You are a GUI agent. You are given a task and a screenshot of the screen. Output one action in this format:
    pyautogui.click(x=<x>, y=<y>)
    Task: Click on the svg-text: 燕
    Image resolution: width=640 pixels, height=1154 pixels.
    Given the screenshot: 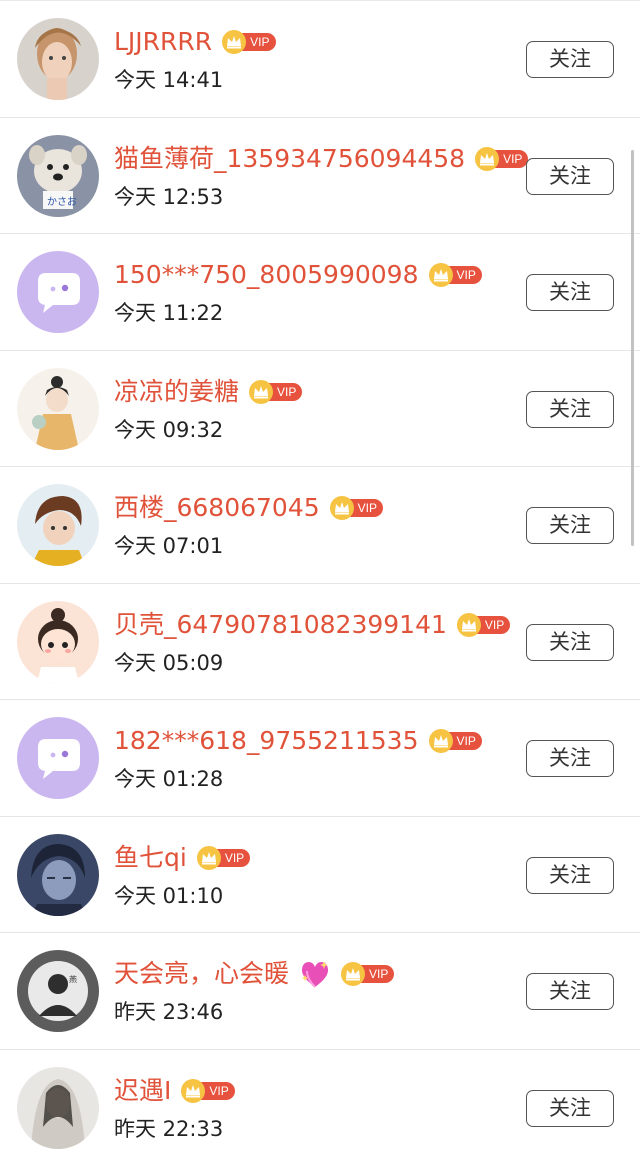 What is the action you would take?
    pyautogui.click(x=73, y=979)
    